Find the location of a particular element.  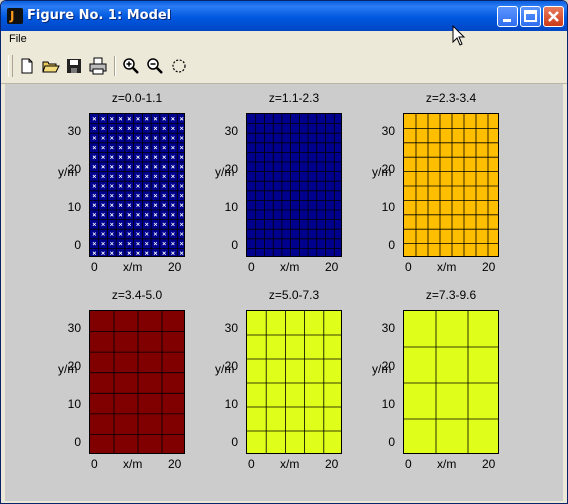

toolbar-grip is located at coordinates (10, 66).